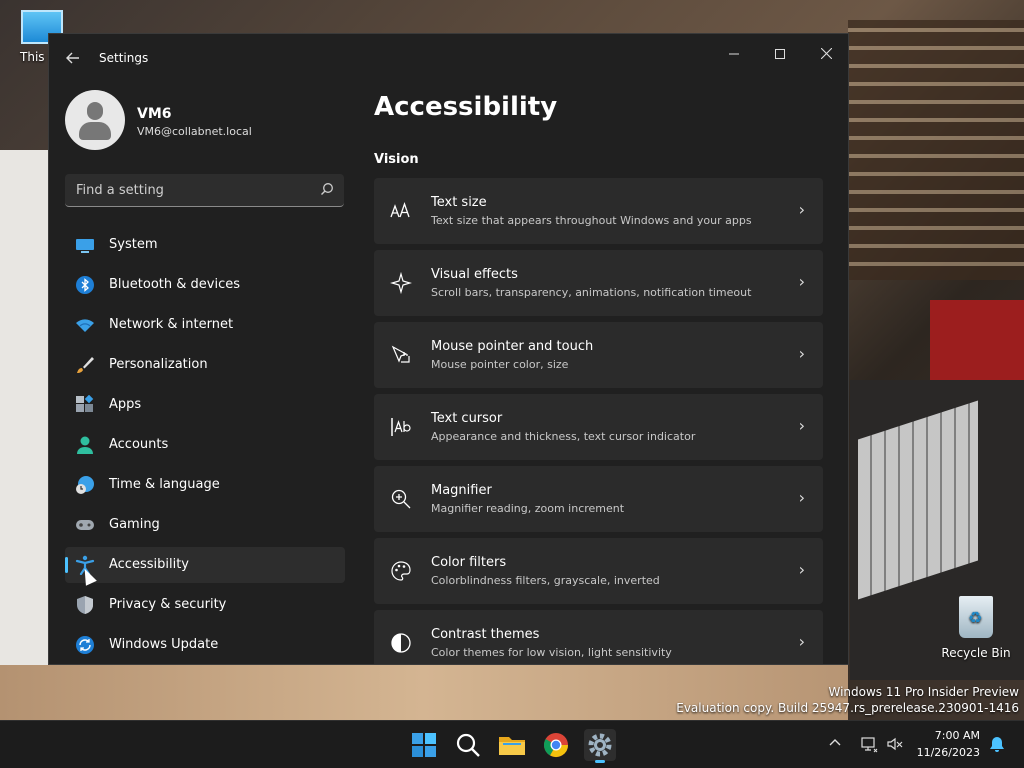 Image resolution: width=1024 pixels, height=768 pixels. I want to click on start-button, so click(424, 745).